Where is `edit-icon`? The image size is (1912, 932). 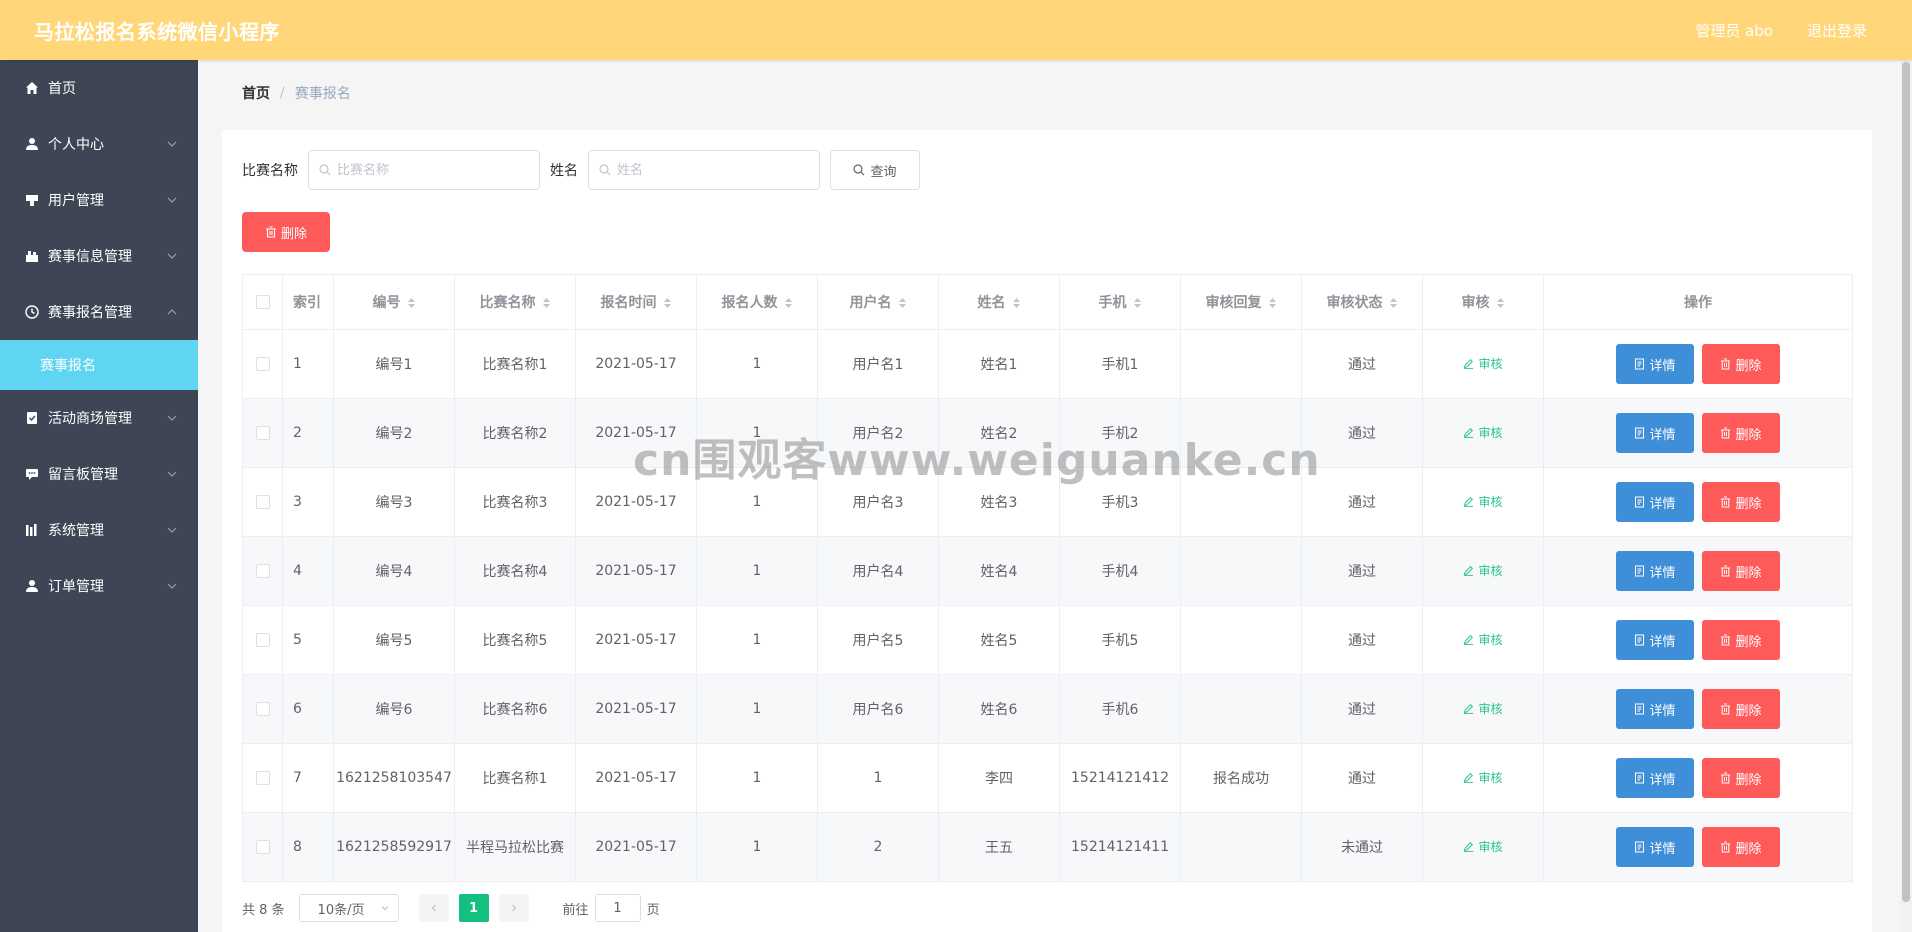
edit-icon is located at coordinates (1469, 363).